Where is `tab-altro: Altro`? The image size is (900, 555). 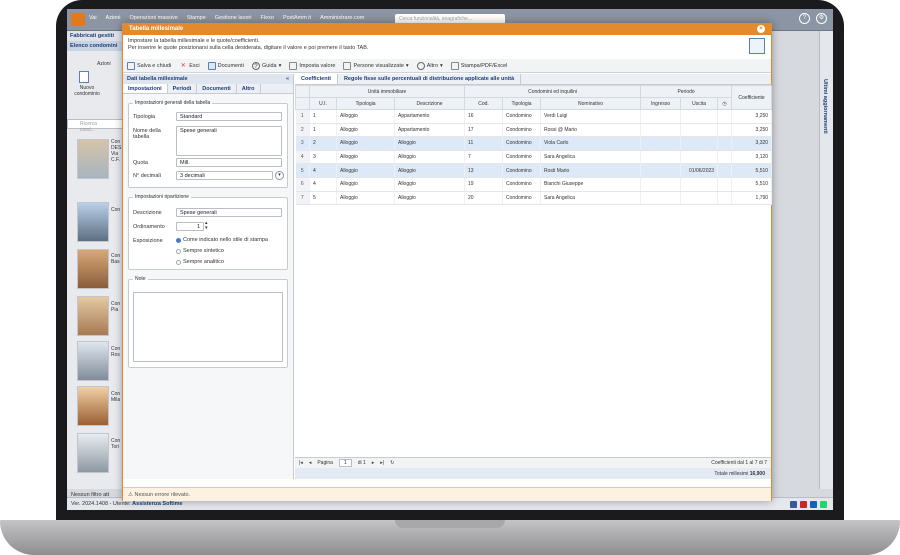 tab-altro: Altro is located at coordinates (249, 88).